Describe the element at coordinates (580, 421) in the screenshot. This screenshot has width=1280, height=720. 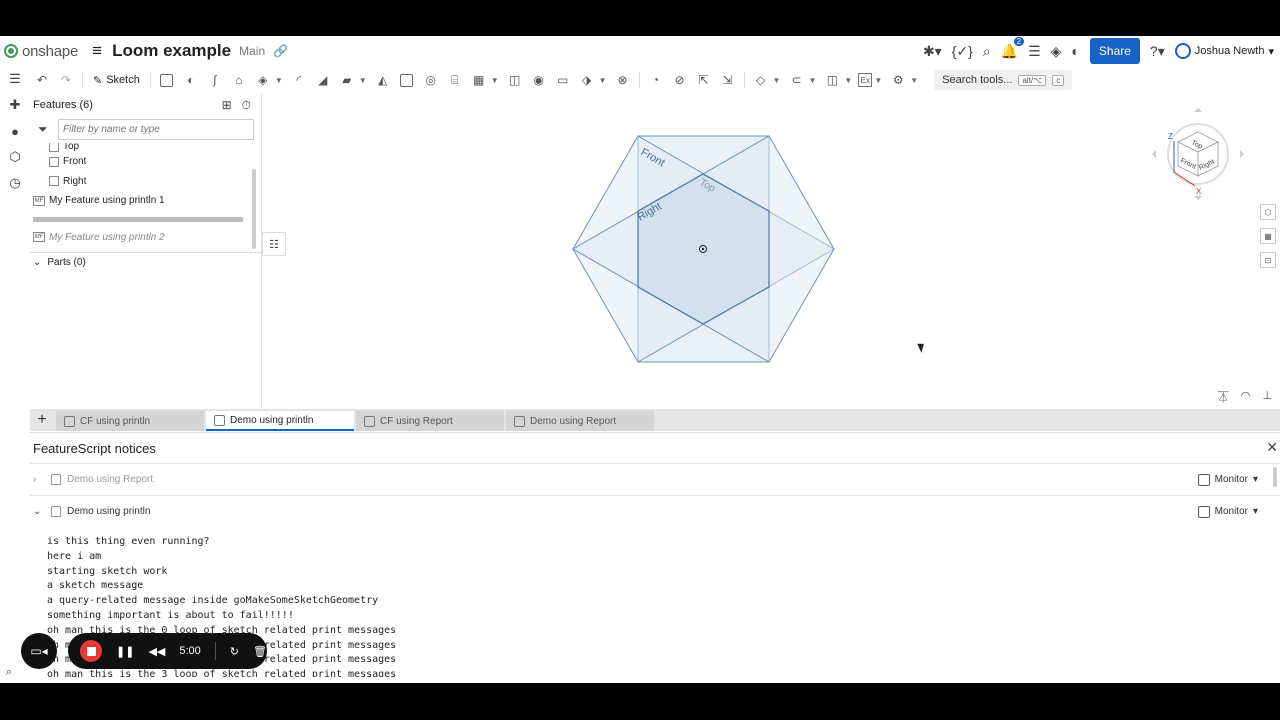
I see `tab-demo-using-report: Demo using Report` at that location.